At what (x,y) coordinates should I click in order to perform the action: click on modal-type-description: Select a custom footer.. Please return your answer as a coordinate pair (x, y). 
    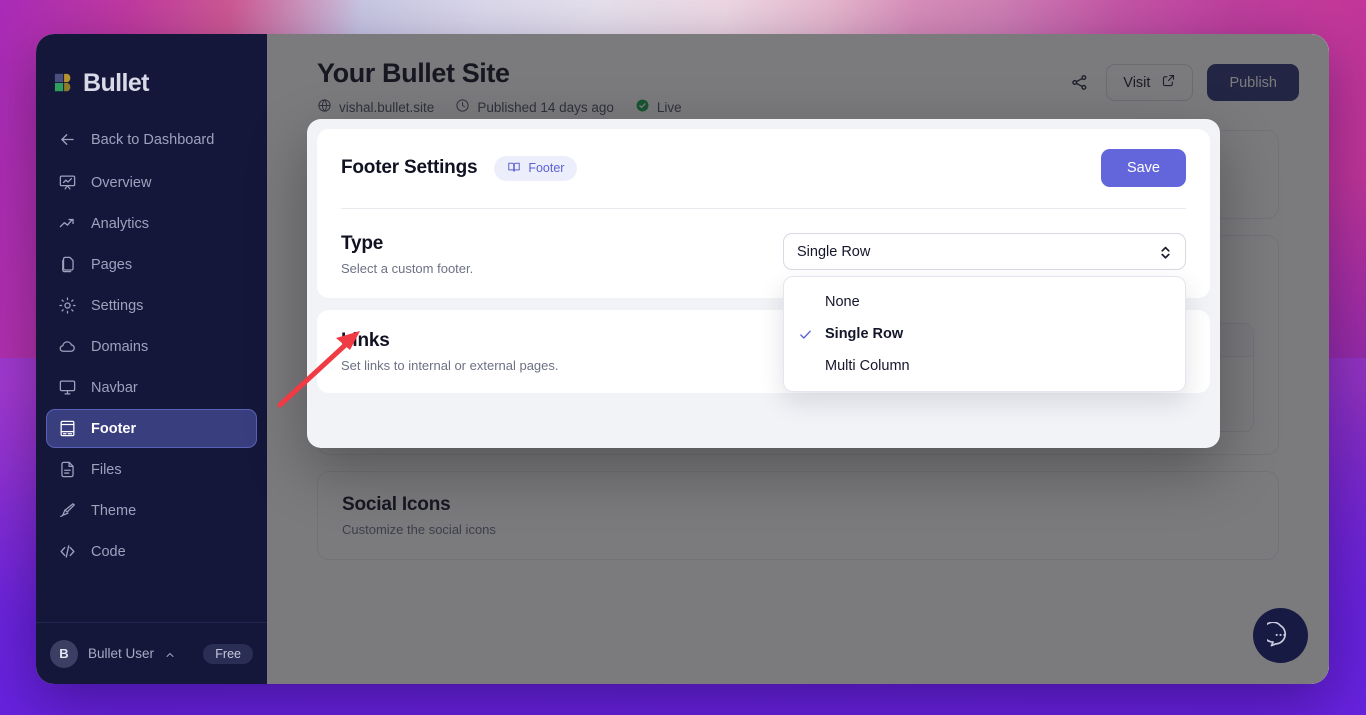
    Looking at the image, I should click on (407, 268).